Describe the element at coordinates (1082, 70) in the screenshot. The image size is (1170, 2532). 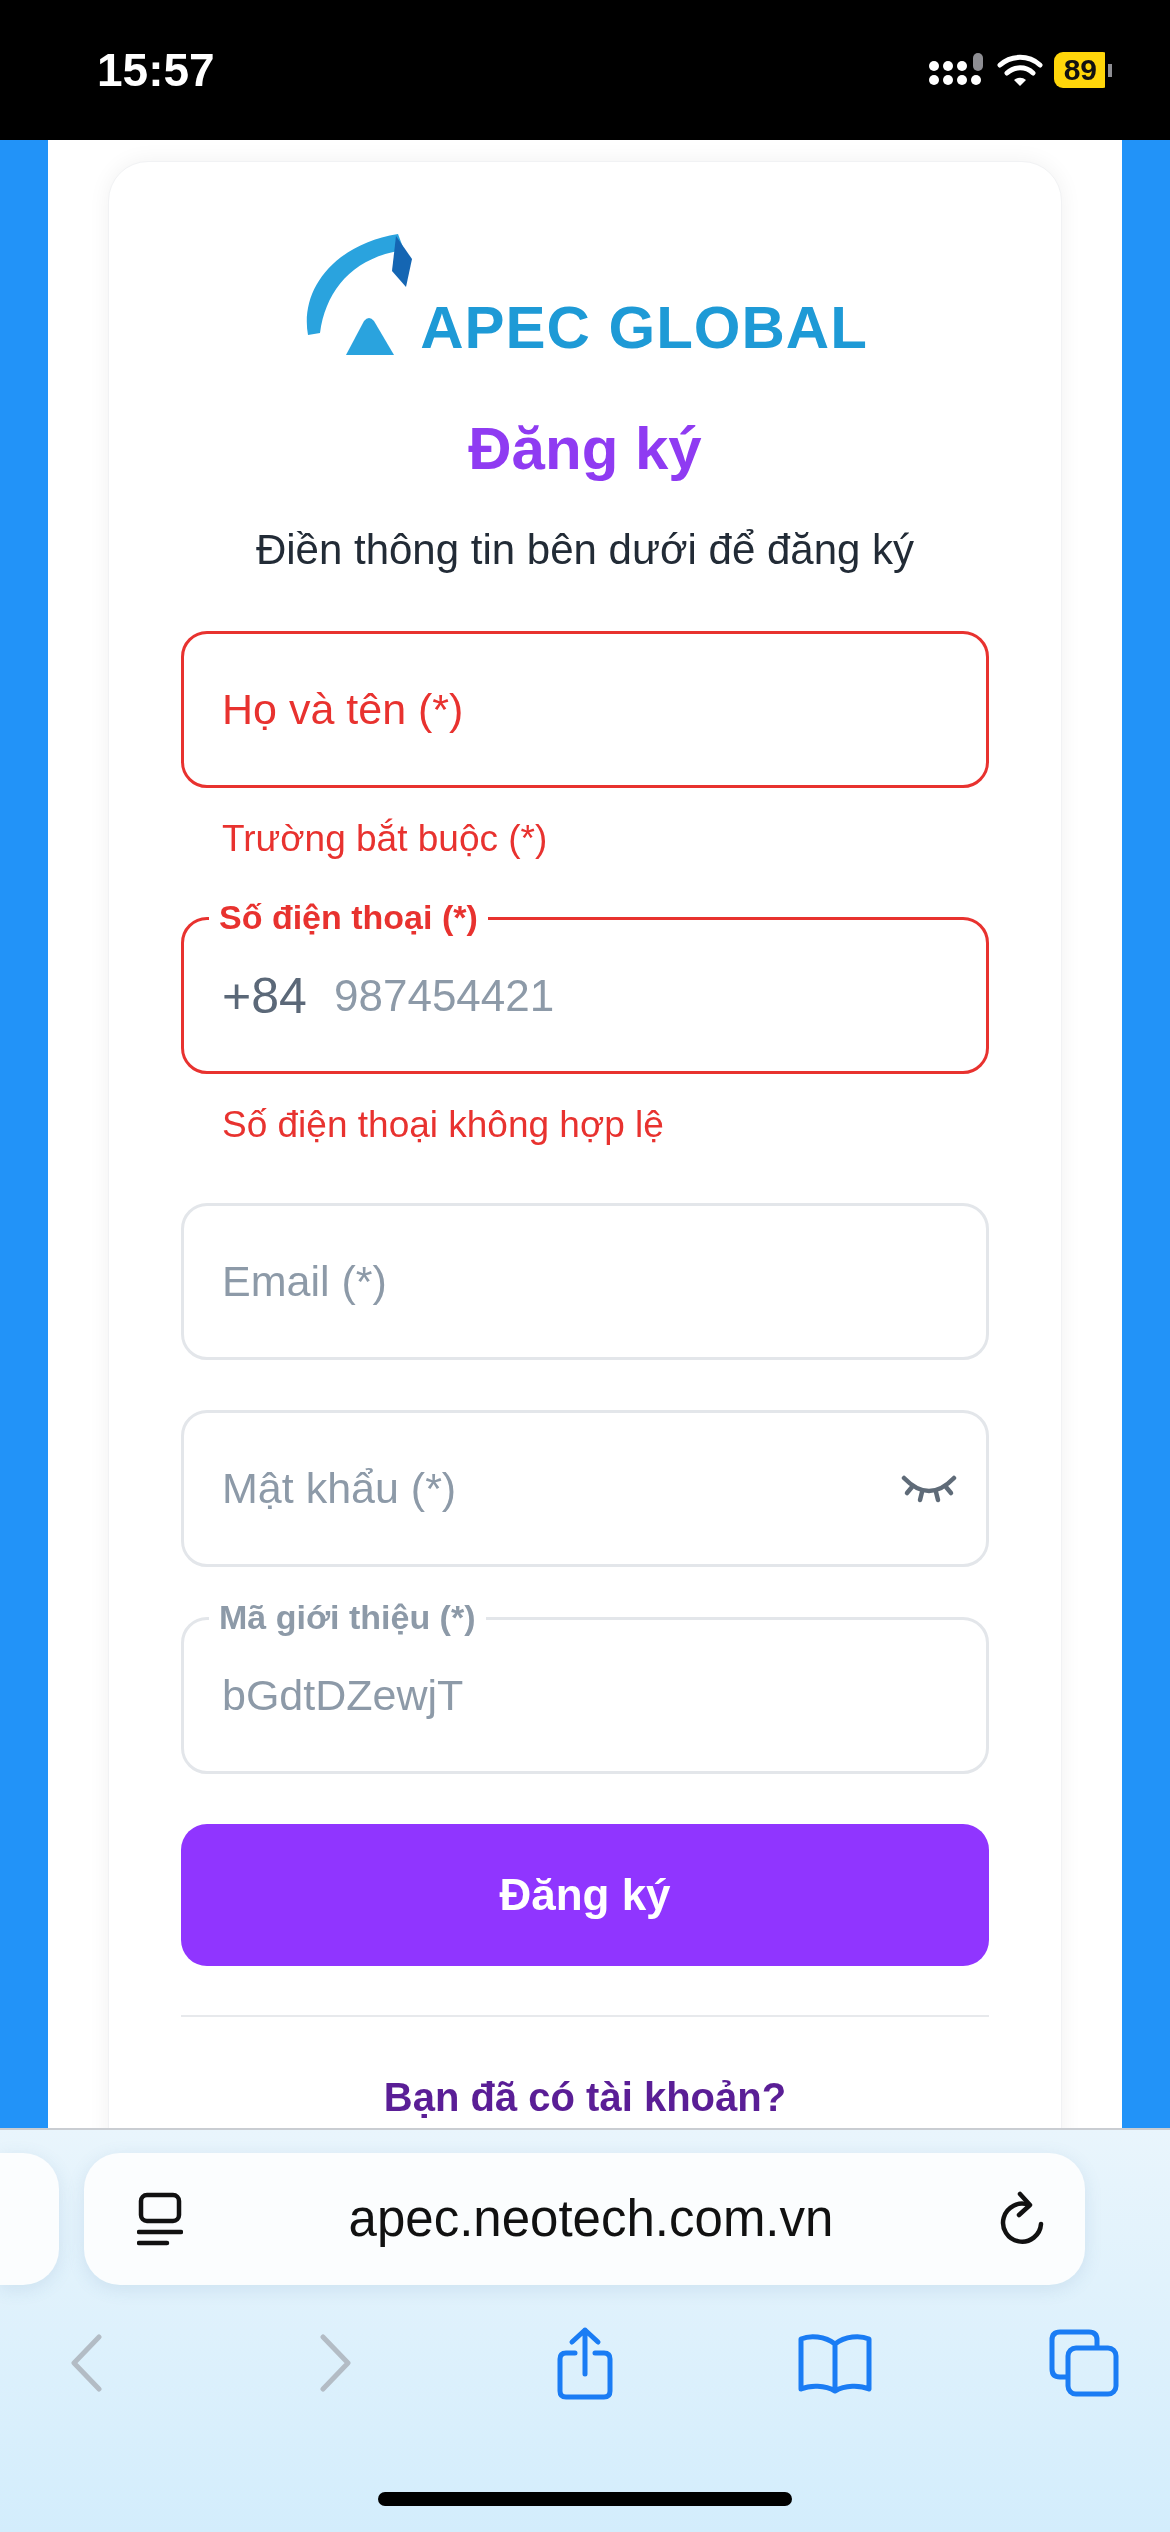
I see `battery-indicator: 89` at that location.